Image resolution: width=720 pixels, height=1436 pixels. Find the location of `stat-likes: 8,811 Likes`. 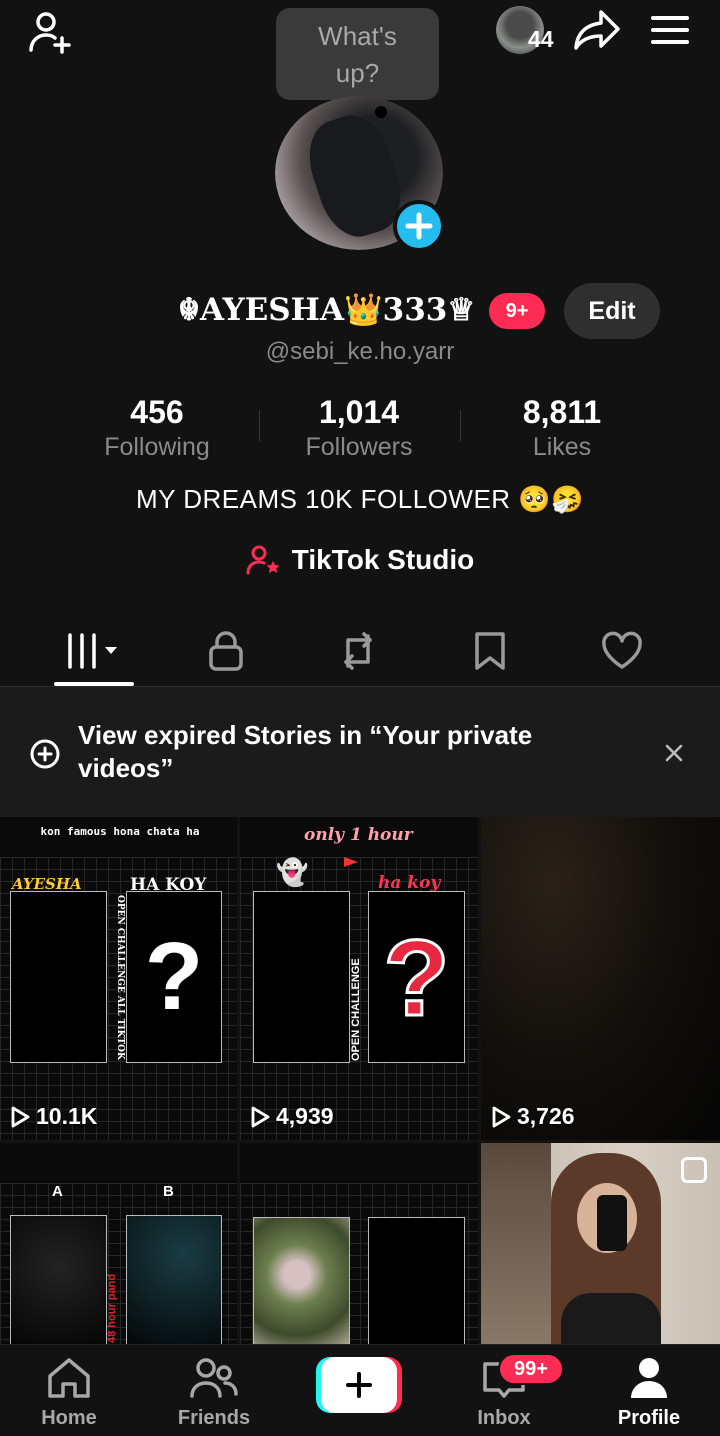

stat-likes: 8,811 Likes is located at coordinates (562, 427).